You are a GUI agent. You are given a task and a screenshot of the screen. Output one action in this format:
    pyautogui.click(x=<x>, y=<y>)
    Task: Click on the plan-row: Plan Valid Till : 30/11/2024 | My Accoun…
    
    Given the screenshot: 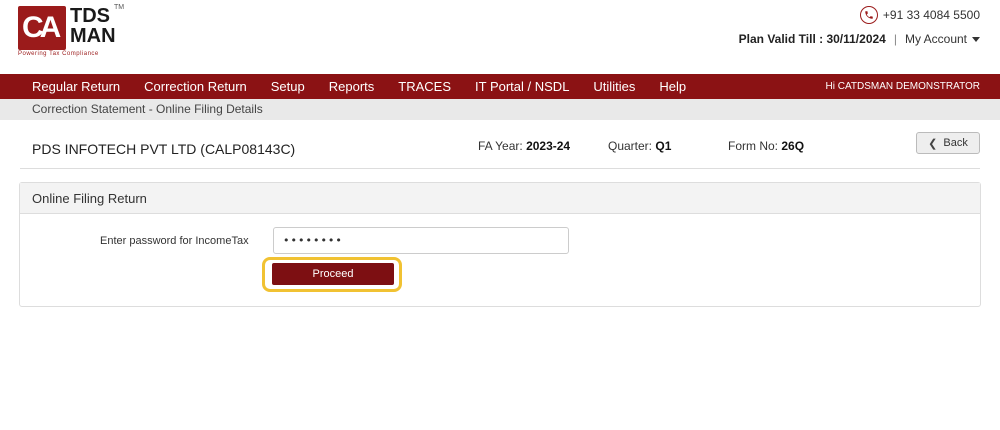 What is the action you would take?
    pyautogui.click(x=859, y=39)
    